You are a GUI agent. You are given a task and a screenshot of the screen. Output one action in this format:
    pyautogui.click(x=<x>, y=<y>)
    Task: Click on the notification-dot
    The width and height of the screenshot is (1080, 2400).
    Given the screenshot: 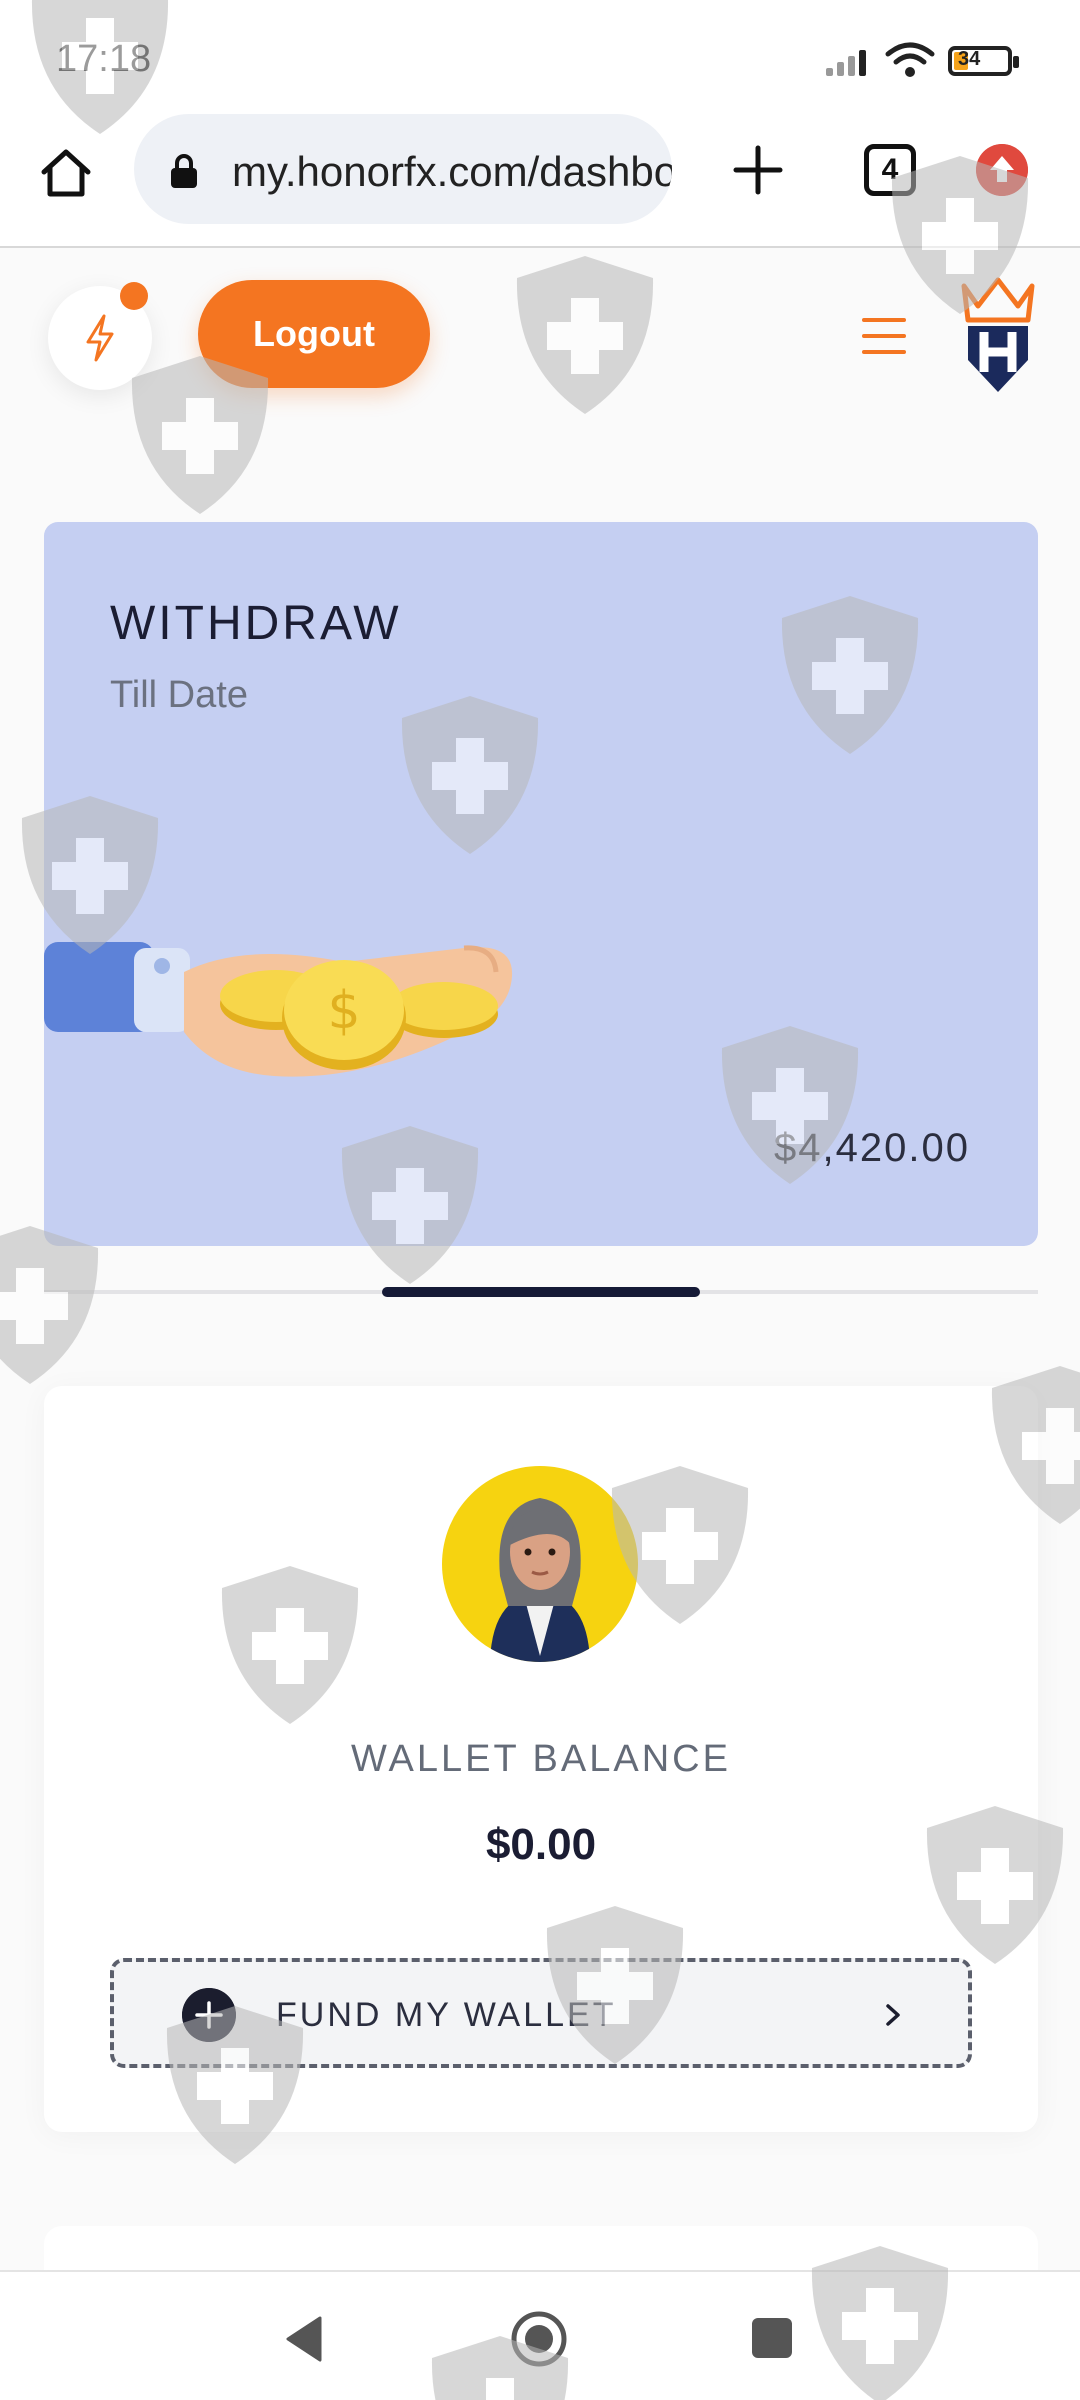 What is the action you would take?
    pyautogui.click(x=134, y=296)
    